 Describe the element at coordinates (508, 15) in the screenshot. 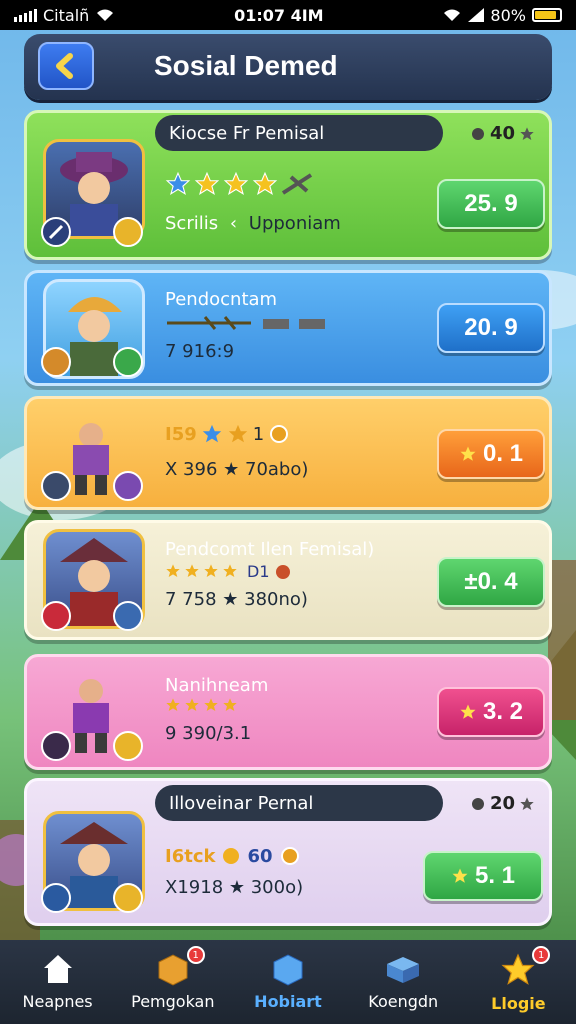

I see `battery-percent: 80%` at that location.